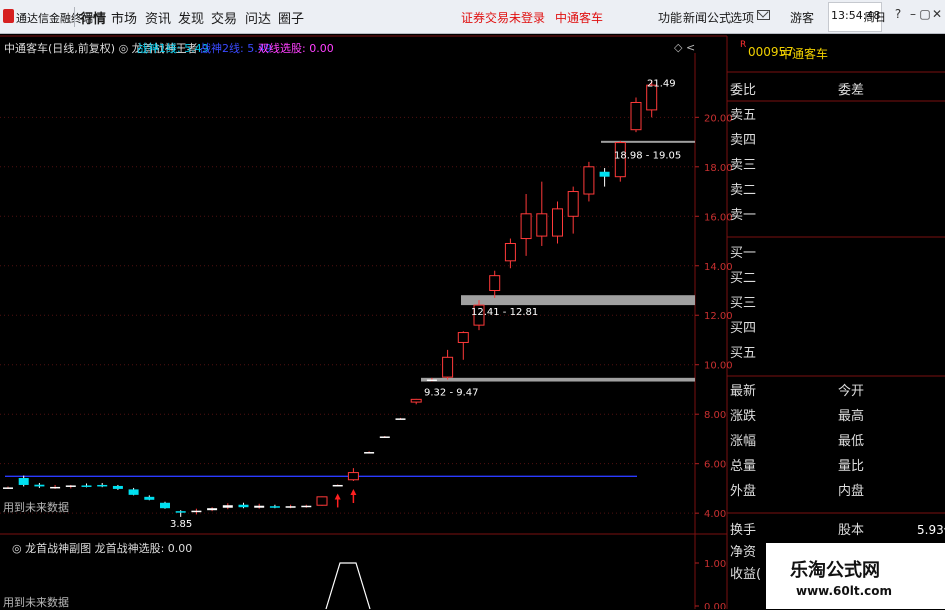  What do you see at coordinates (718, 118) in the screenshot?
I see `y-tick-label: 20.00` at bounding box center [718, 118].